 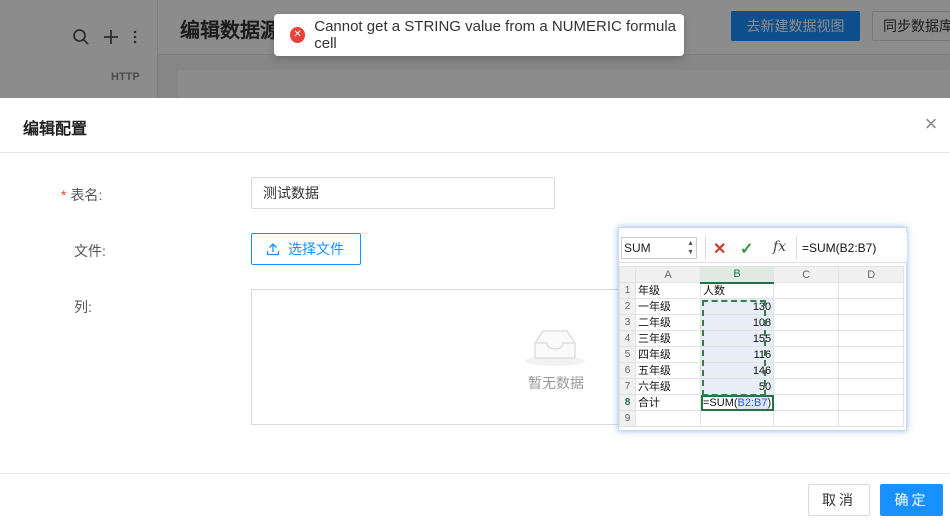 What do you see at coordinates (475, 125) in the screenshot?
I see `modal-header: 编辑配置 ×` at bounding box center [475, 125].